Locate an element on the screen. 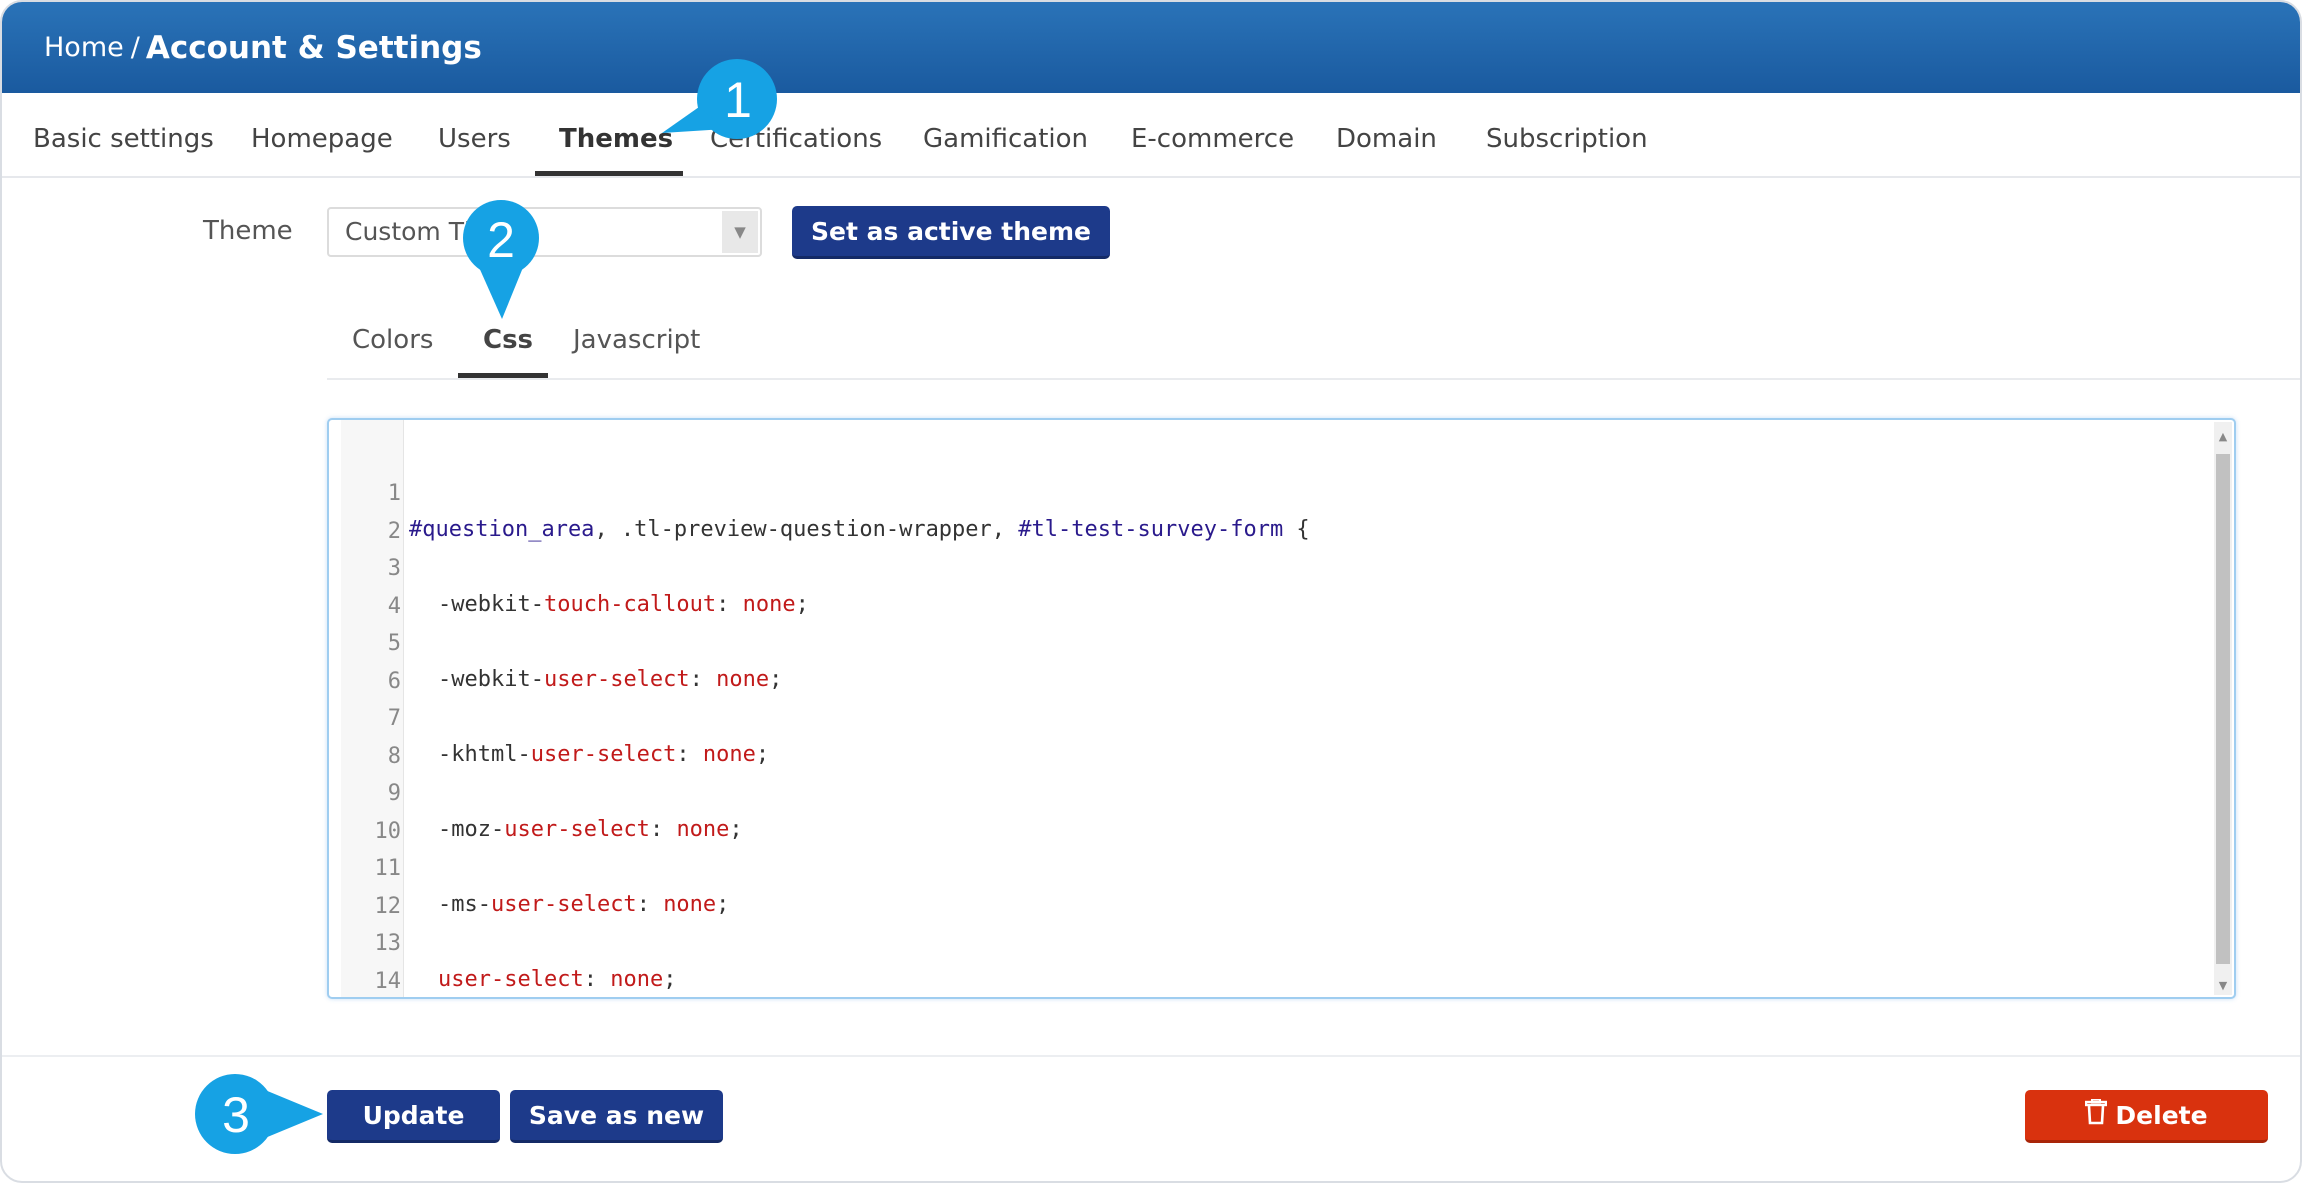 The height and width of the screenshot is (1183, 2302). breadcrumb-home-link: Home is located at coordinates (84, 47).